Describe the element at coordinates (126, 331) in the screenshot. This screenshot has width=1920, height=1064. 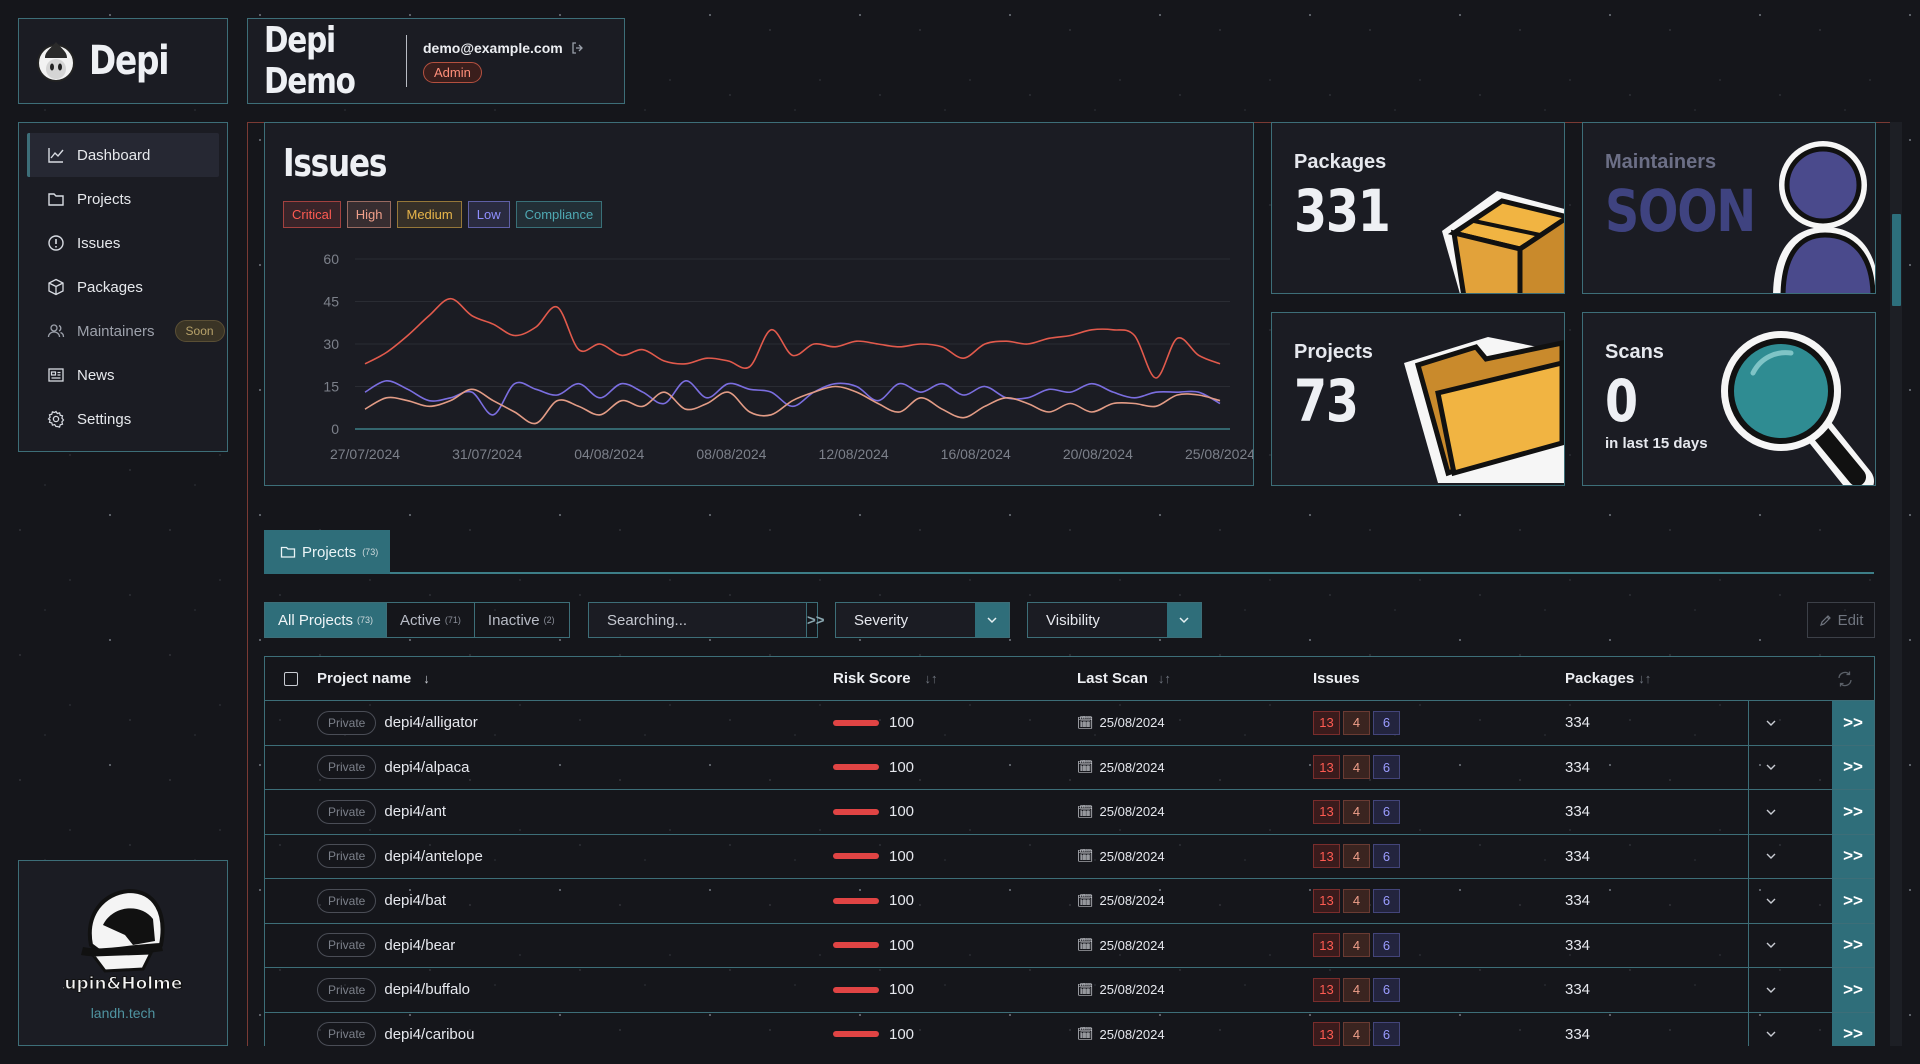
I see `sidebar-item-maintainers: Maintainers Soon` at that location.